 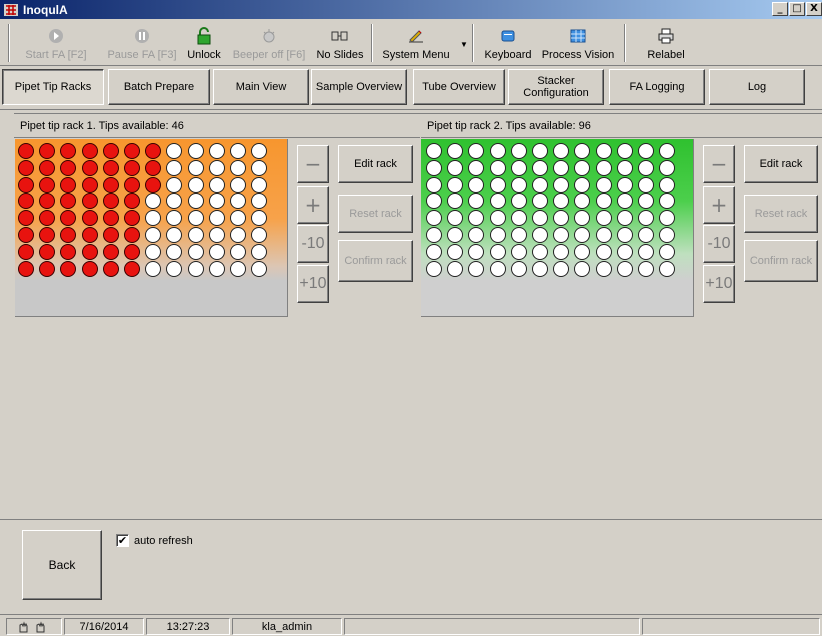 What do you see at coordinates (719, 205) in the screenshot?
I see `rack-2-plus-button: +` at bounding box center [719, 205].